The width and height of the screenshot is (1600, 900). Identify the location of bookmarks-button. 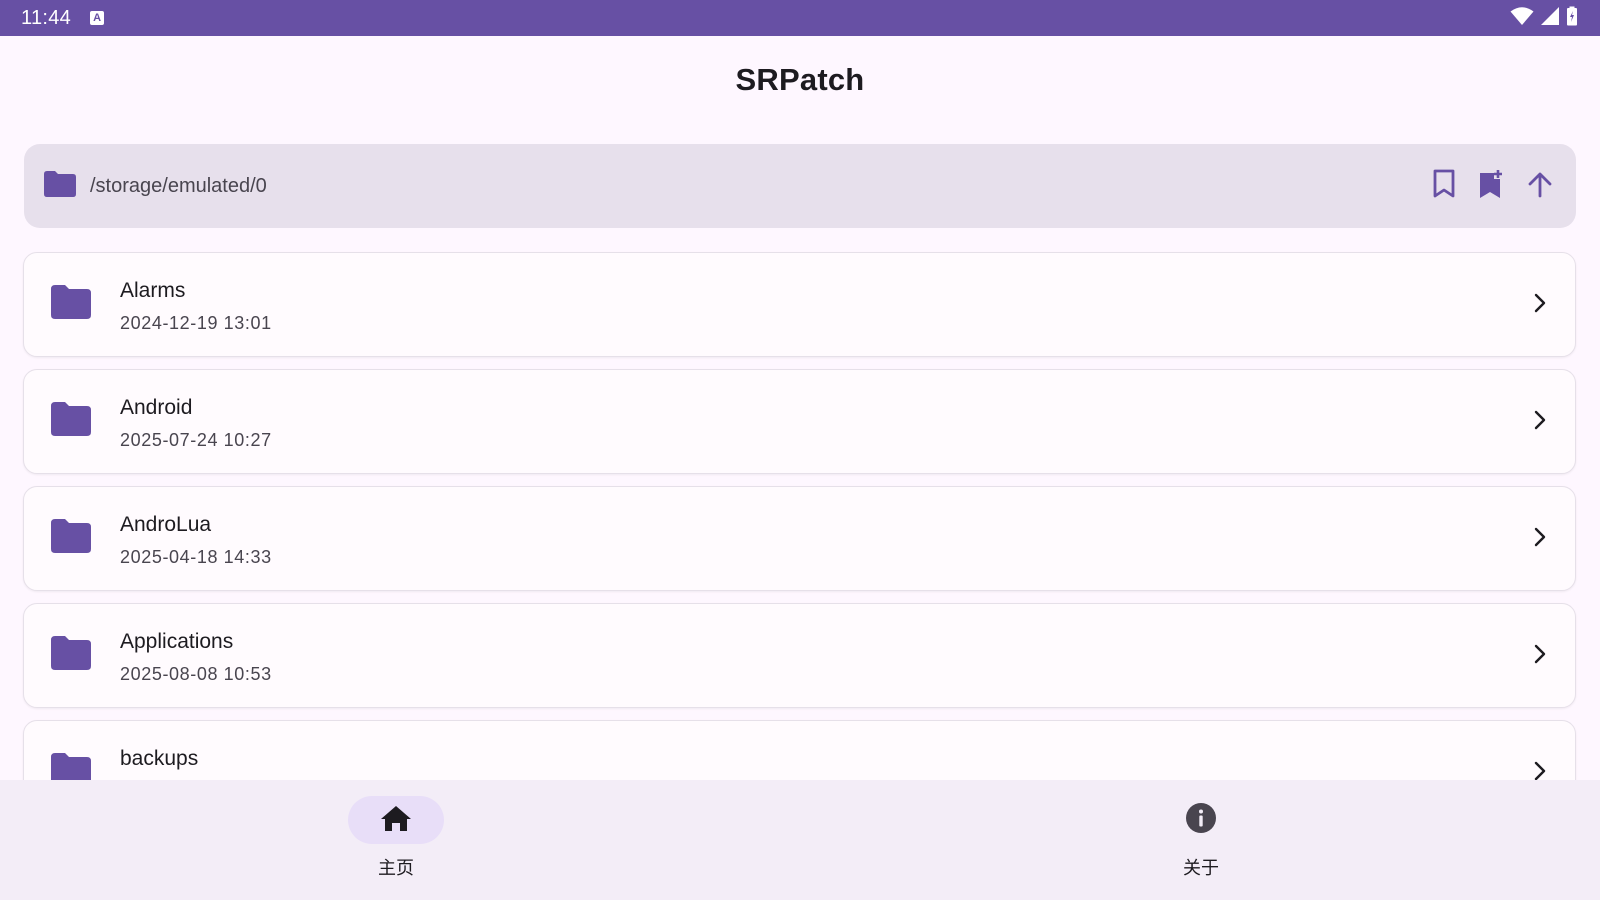
(1444, 186).